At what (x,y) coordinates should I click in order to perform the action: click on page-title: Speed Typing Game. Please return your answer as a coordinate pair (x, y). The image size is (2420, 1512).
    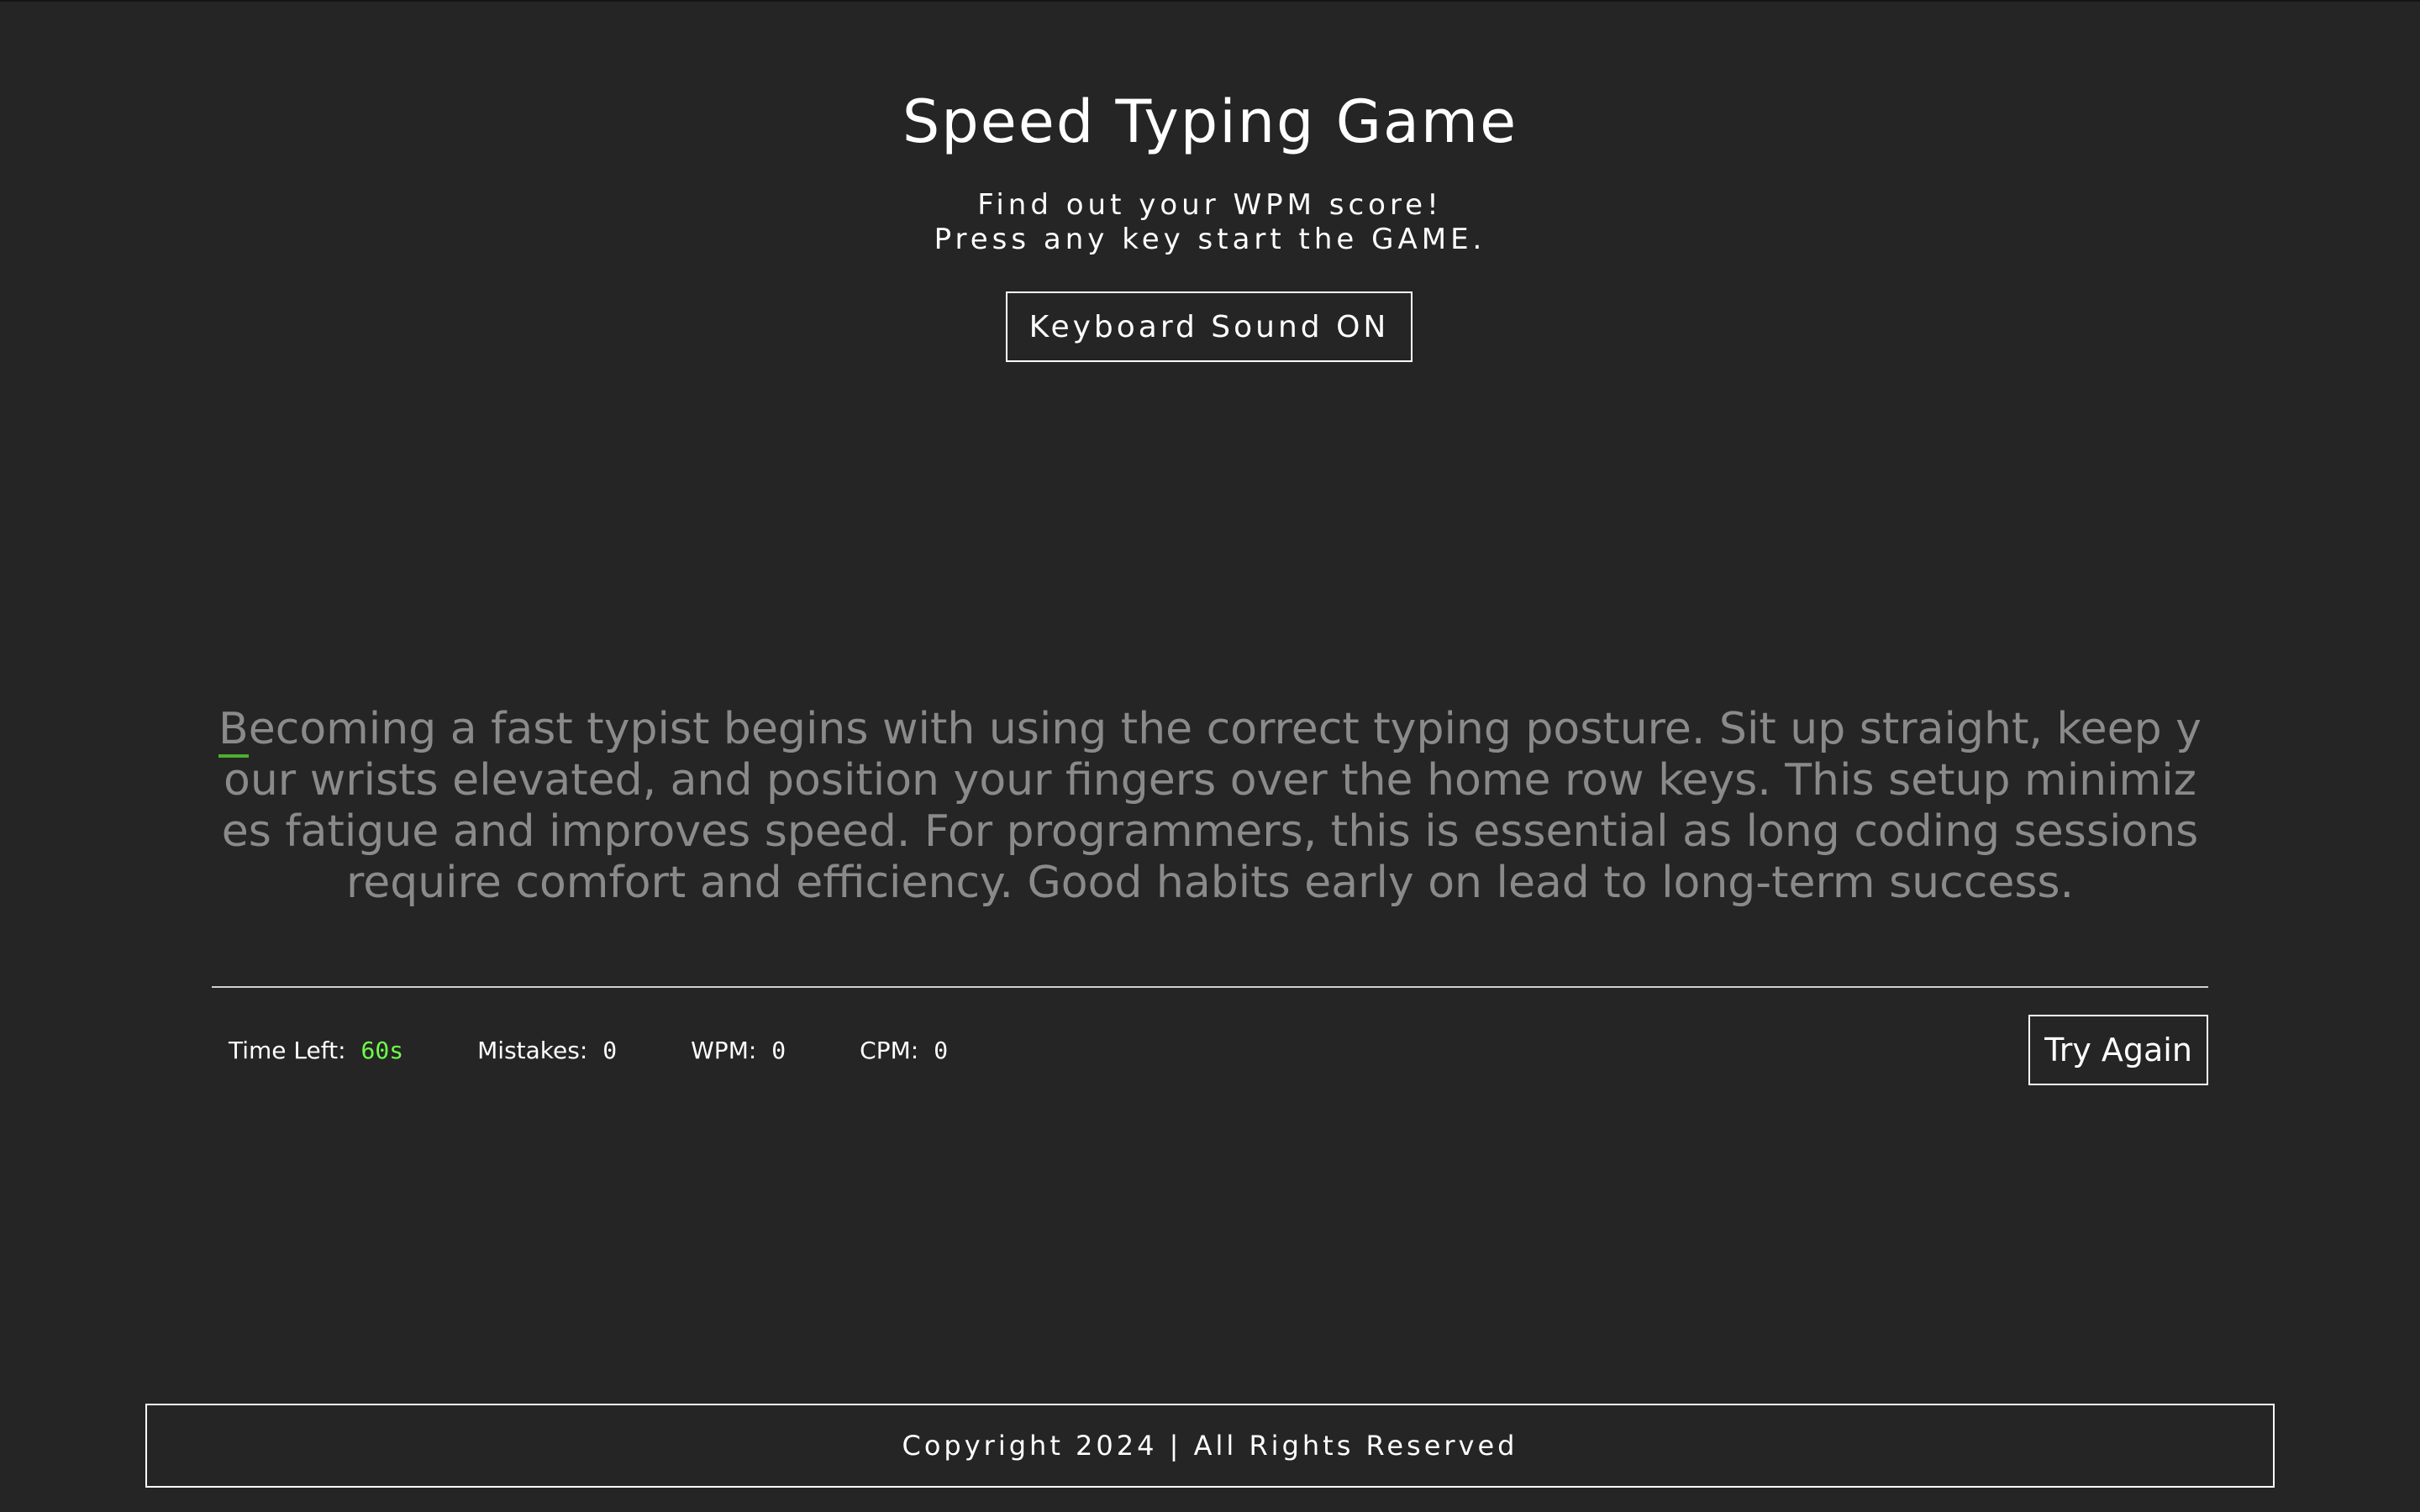
    Looking at the image, I should click on (1210, 121).